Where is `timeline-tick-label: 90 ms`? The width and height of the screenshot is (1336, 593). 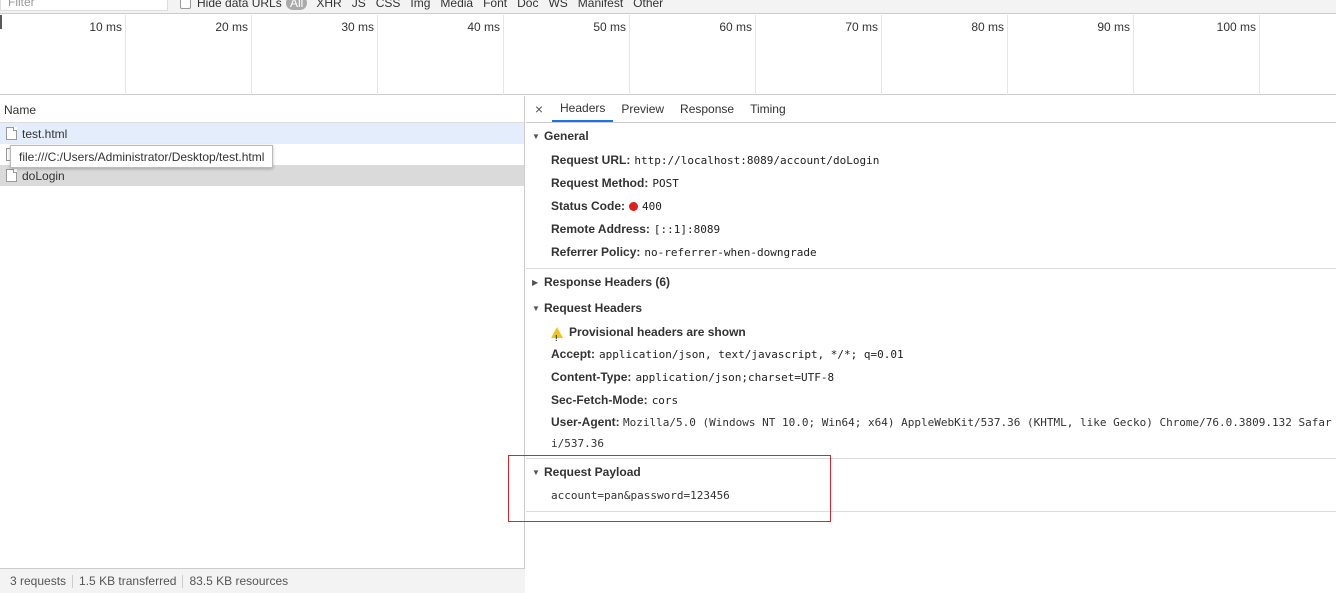 timeline-tick-label: 90 ms is located at coordinates (1113, 27).